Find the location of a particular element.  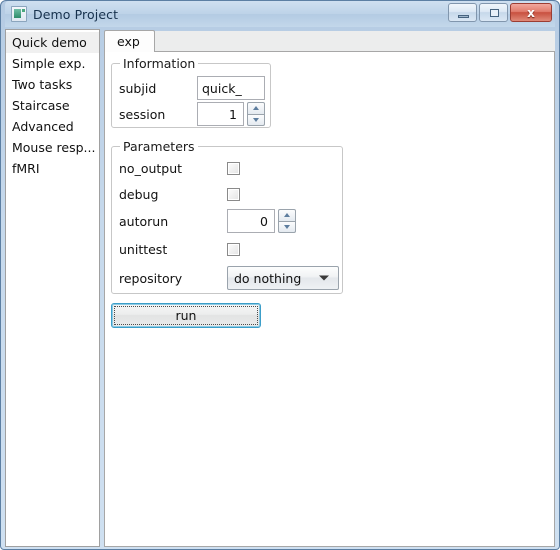

session-stepper is located at coordinates (256, 114).